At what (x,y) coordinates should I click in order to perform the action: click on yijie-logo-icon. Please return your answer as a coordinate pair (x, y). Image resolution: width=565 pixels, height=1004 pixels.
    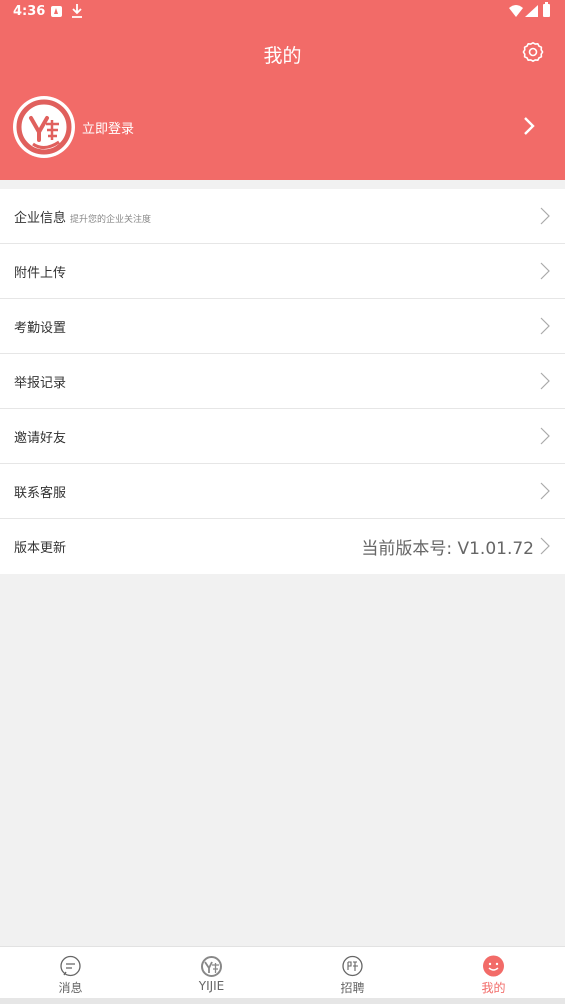
    Looking at the image, I should click on (211, 966).